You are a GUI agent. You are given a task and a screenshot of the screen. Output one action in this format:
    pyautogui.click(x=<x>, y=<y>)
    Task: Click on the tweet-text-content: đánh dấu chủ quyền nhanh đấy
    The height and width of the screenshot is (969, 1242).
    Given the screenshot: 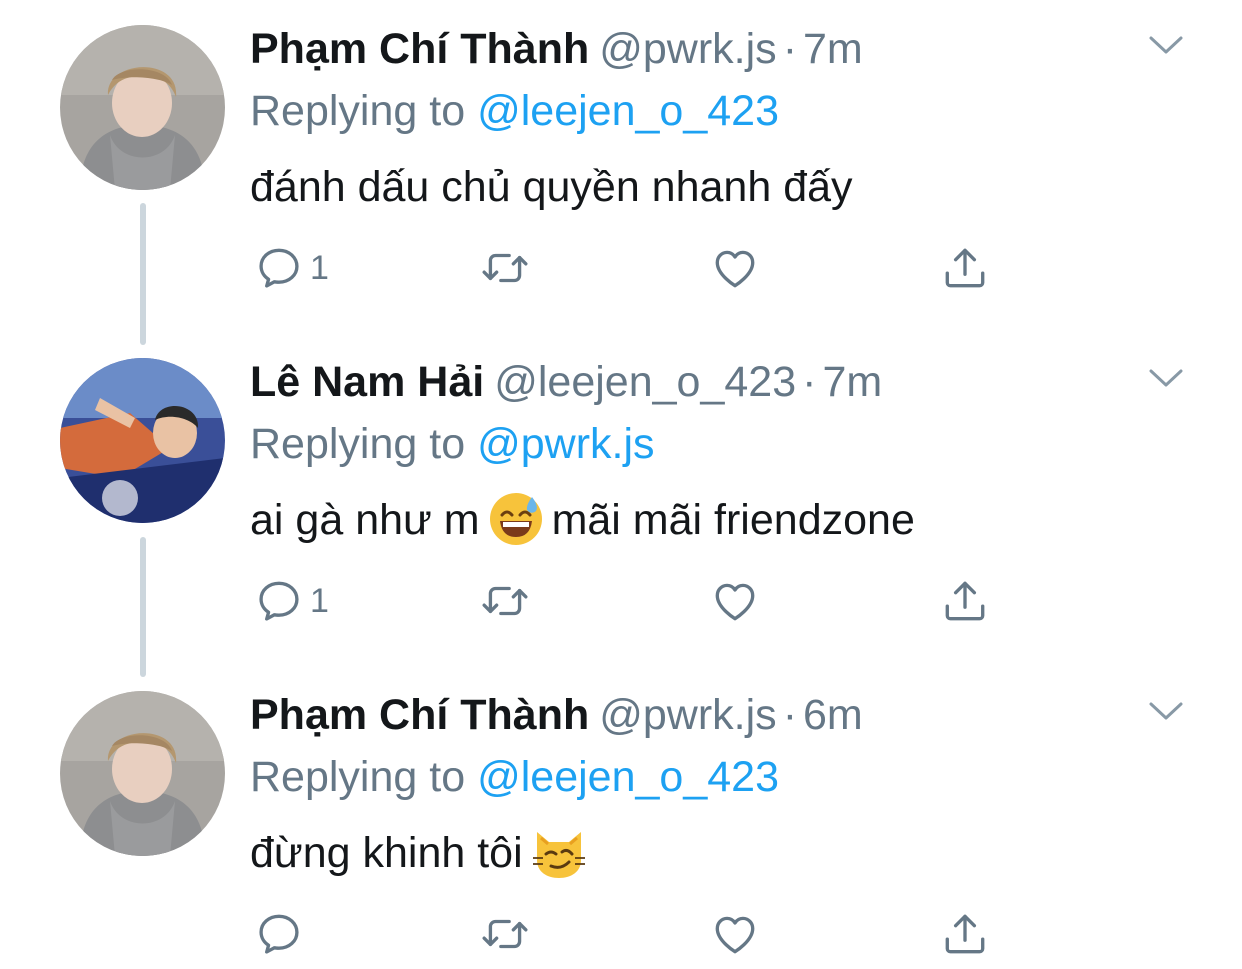 What is the action you would take?
    pyautogui.click(x=551, y=187)
    